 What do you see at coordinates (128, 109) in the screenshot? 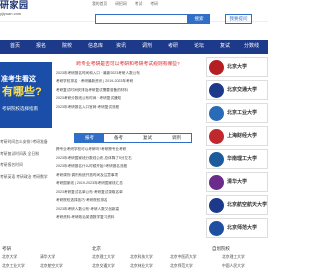
I see `news-item: 2023年考研报名入口官网·考研复试流程` at bounding box center [128, 109].